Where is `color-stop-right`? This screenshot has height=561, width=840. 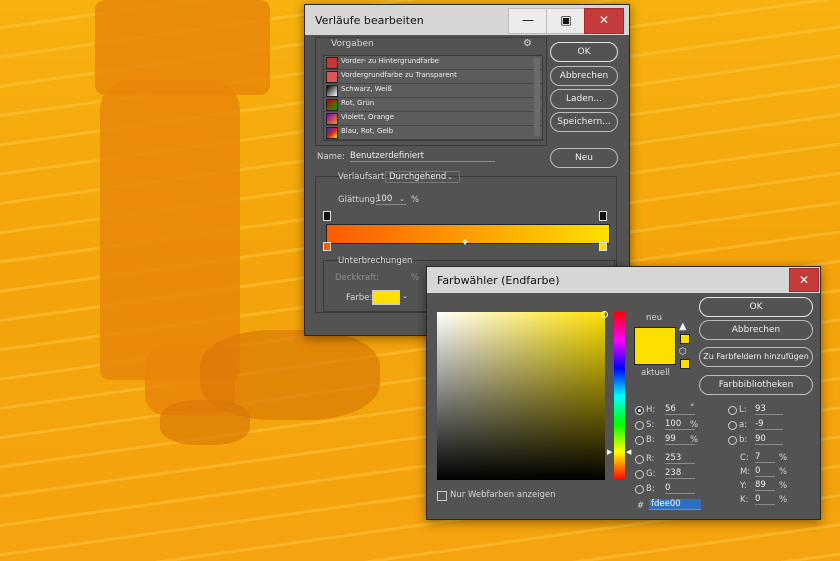
color-stop-right is located at coordinates (603, 246).